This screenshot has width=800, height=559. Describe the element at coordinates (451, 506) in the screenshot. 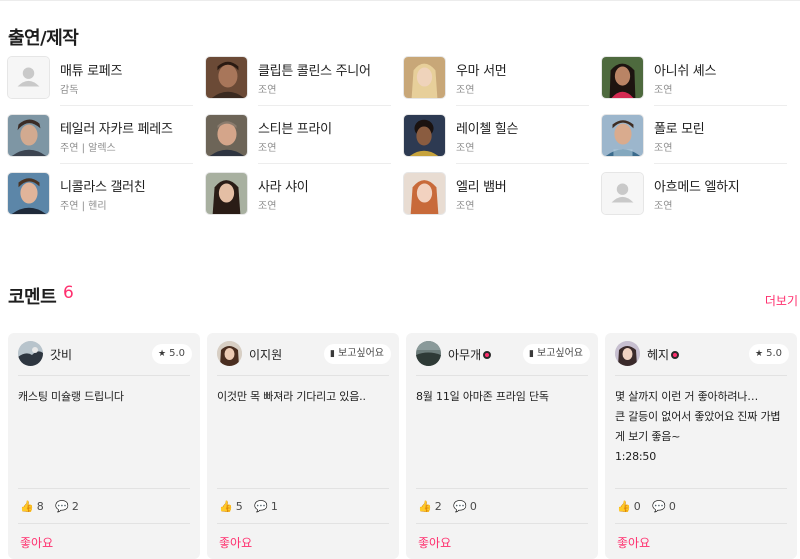

I see `comment-stats: 👍 2 💬 0` at that location.